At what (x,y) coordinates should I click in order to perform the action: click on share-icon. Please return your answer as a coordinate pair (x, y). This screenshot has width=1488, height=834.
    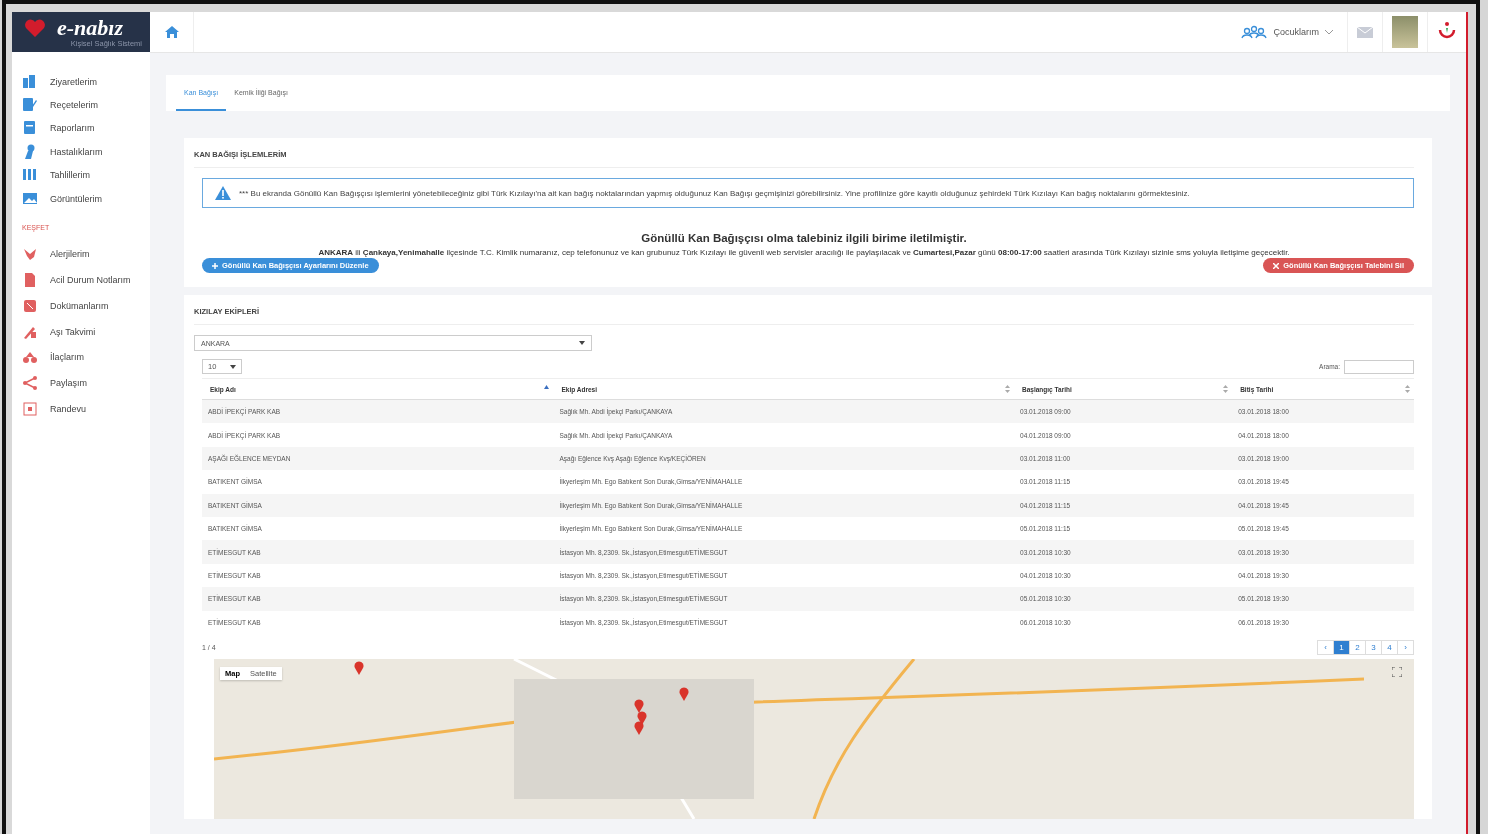
    Looking at the image, I should click on (30, 383).